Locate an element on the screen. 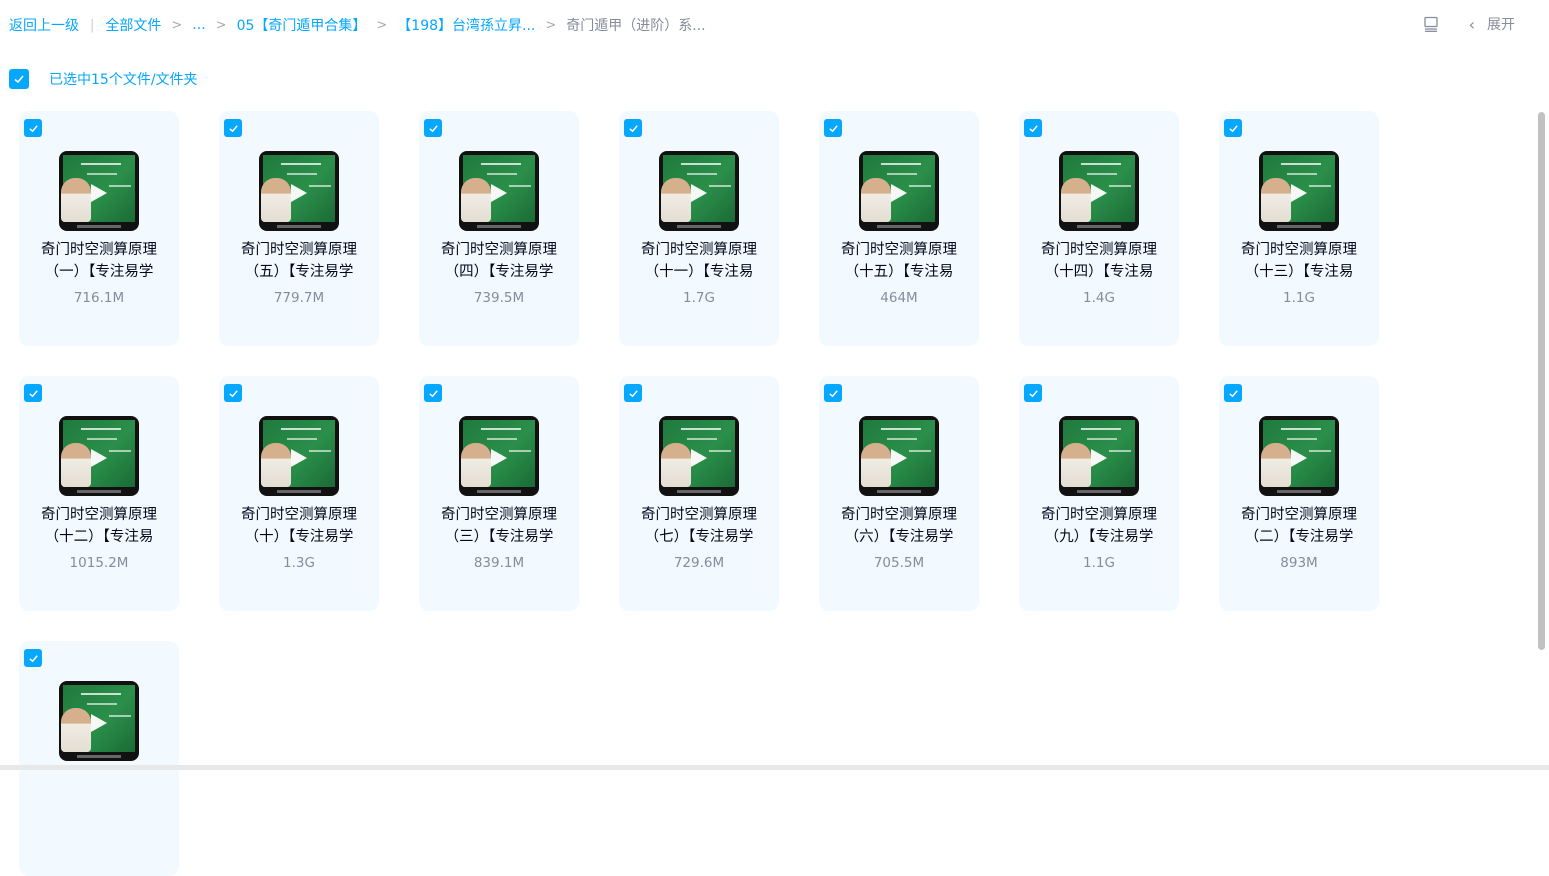 This screenshot has height=876, width=1549. file-card: 奇门时空测算原理（十三）【专注易1.1G is located at coordinates (1299, 228).